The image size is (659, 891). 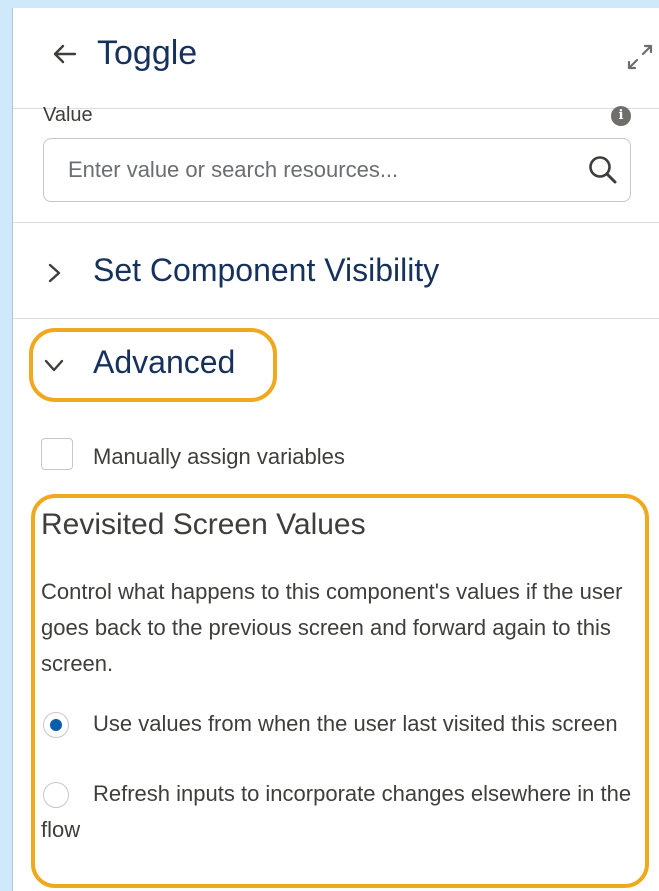 I want to click on chevron-right-icon, so click(x=54, y=273).